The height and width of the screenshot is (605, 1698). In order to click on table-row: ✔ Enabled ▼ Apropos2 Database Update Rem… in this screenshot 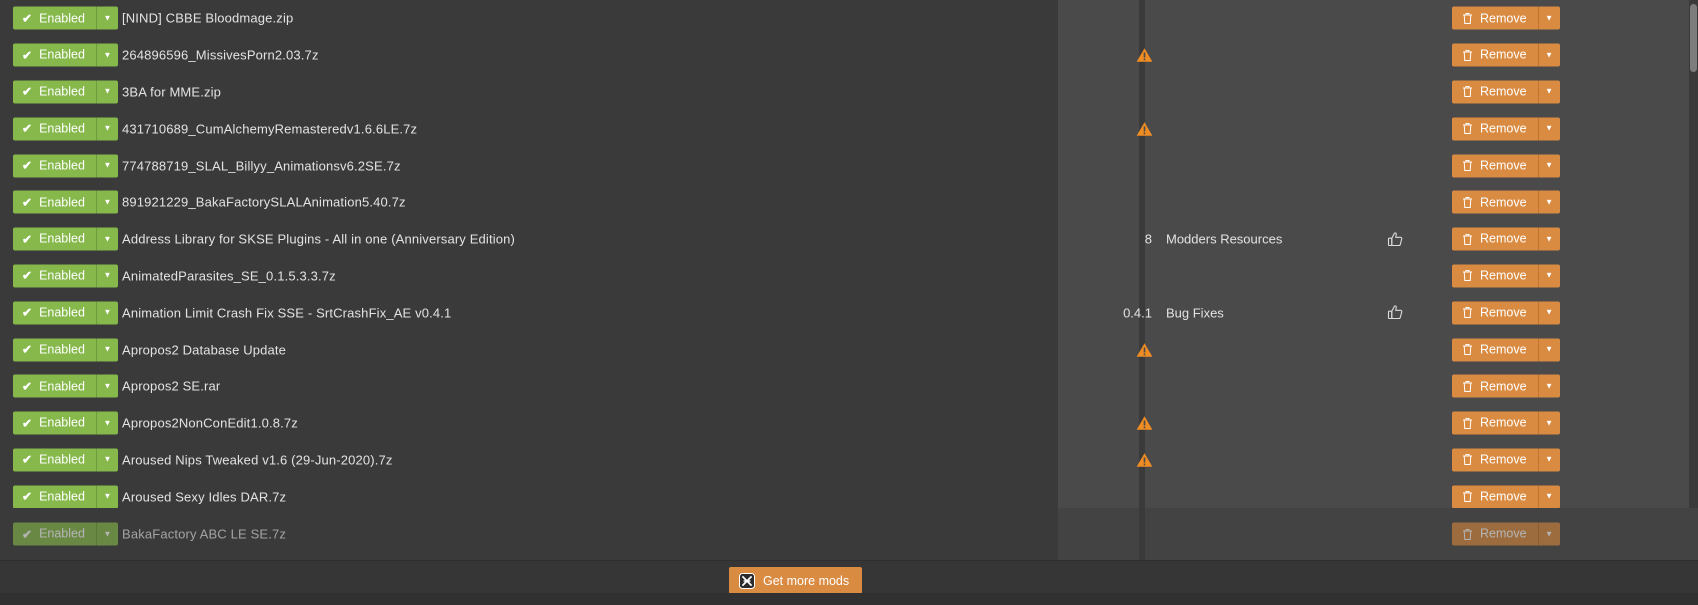, I will do `click(849, 349)`.